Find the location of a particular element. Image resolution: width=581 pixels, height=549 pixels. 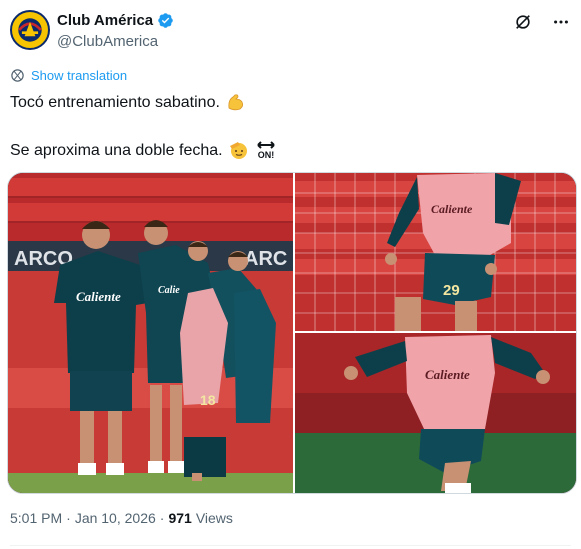

club-america-crest-icon is located at coordinates (30, 30).